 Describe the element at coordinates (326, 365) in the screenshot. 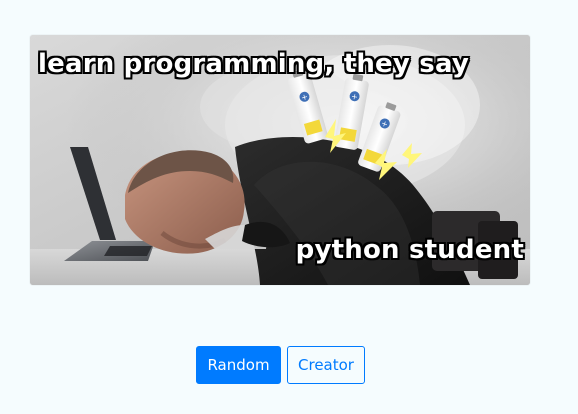

I see `creator-button: Creator` at that location.